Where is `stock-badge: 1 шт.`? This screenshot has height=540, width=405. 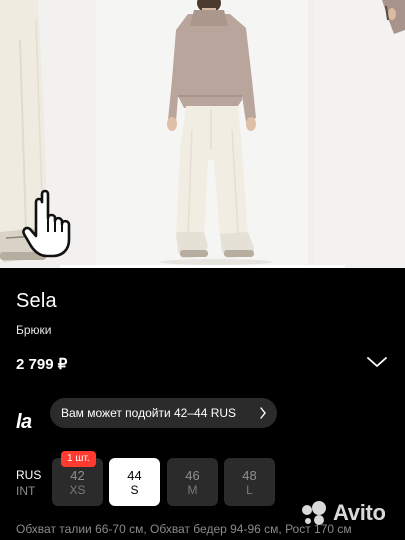
stock-badge: 1 шт. is located at coordinates (78, 459).